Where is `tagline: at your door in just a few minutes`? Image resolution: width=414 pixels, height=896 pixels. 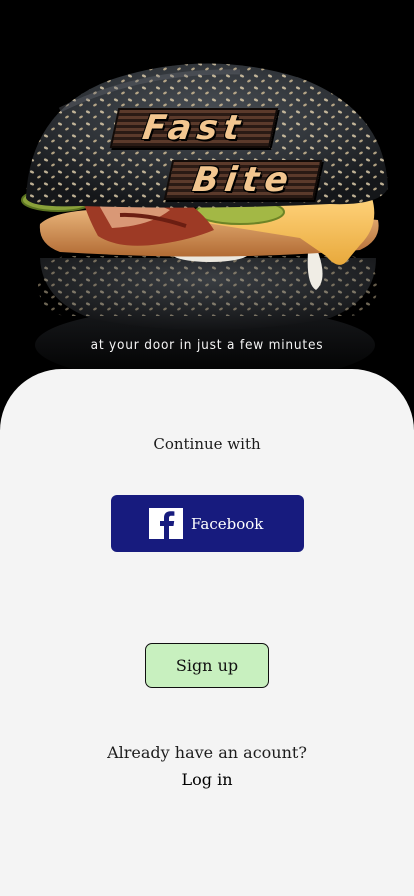
tagline: at your door in just a few minutes is located at coordinates (207, 345).